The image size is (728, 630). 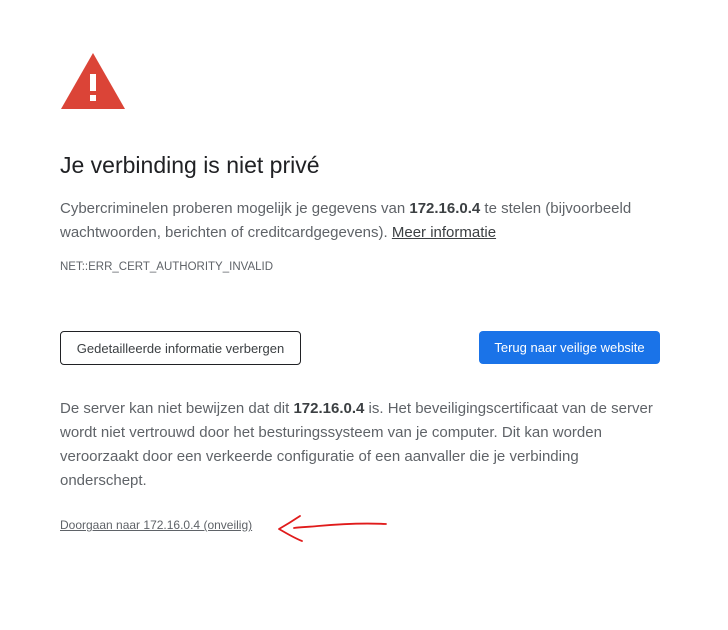 I want to click on error-code: NET::ERR_CERT_AUTHORITY_INVALID, so click(x=167, y=267).